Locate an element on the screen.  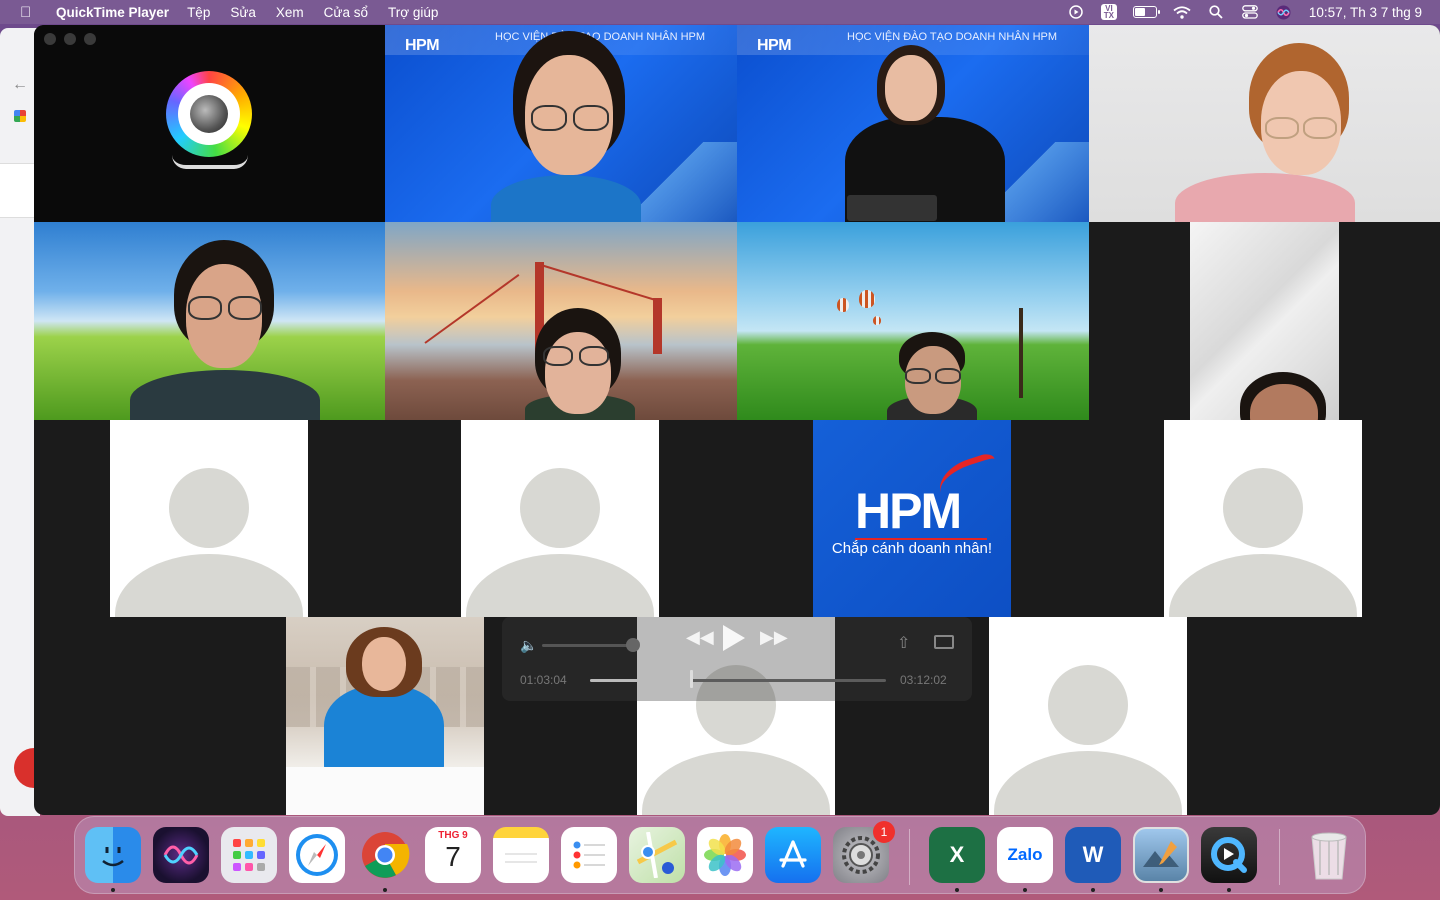
volume-icon: 🔈 is located at coordinates (528, 645).